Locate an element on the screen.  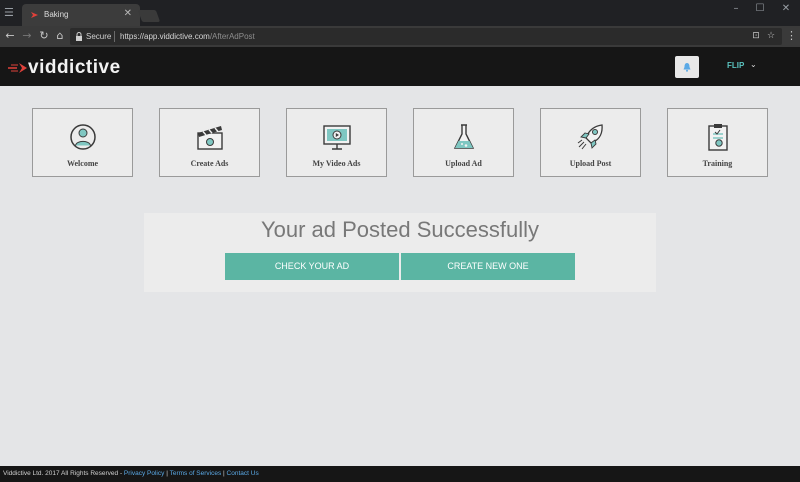
flask-icon is located at coordinates (464, 136).